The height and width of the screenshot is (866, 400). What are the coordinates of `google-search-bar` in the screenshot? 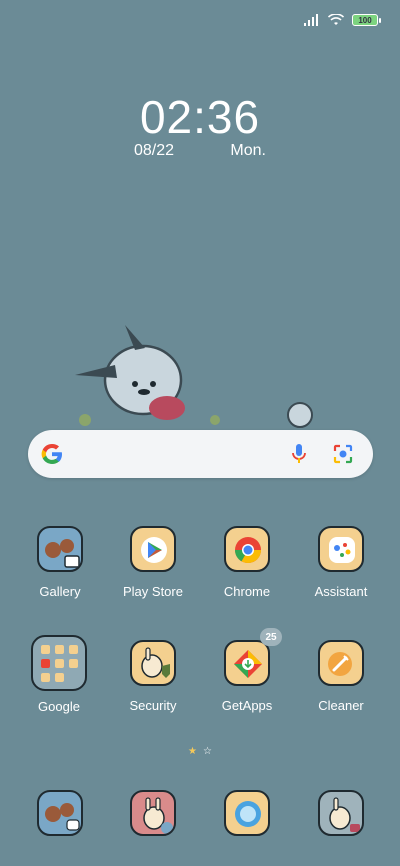 It's located at (200, 454).